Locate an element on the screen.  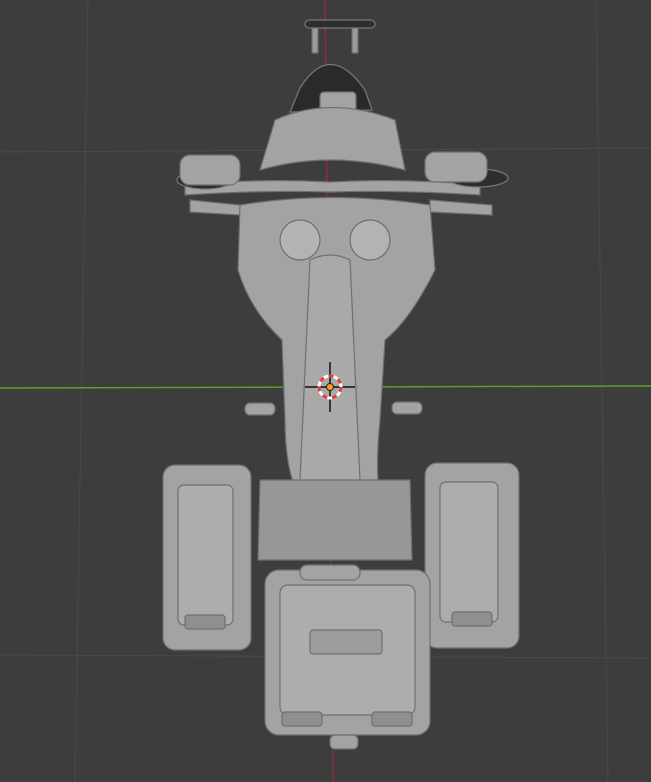
origin-point is located at coordinates (330, 387).